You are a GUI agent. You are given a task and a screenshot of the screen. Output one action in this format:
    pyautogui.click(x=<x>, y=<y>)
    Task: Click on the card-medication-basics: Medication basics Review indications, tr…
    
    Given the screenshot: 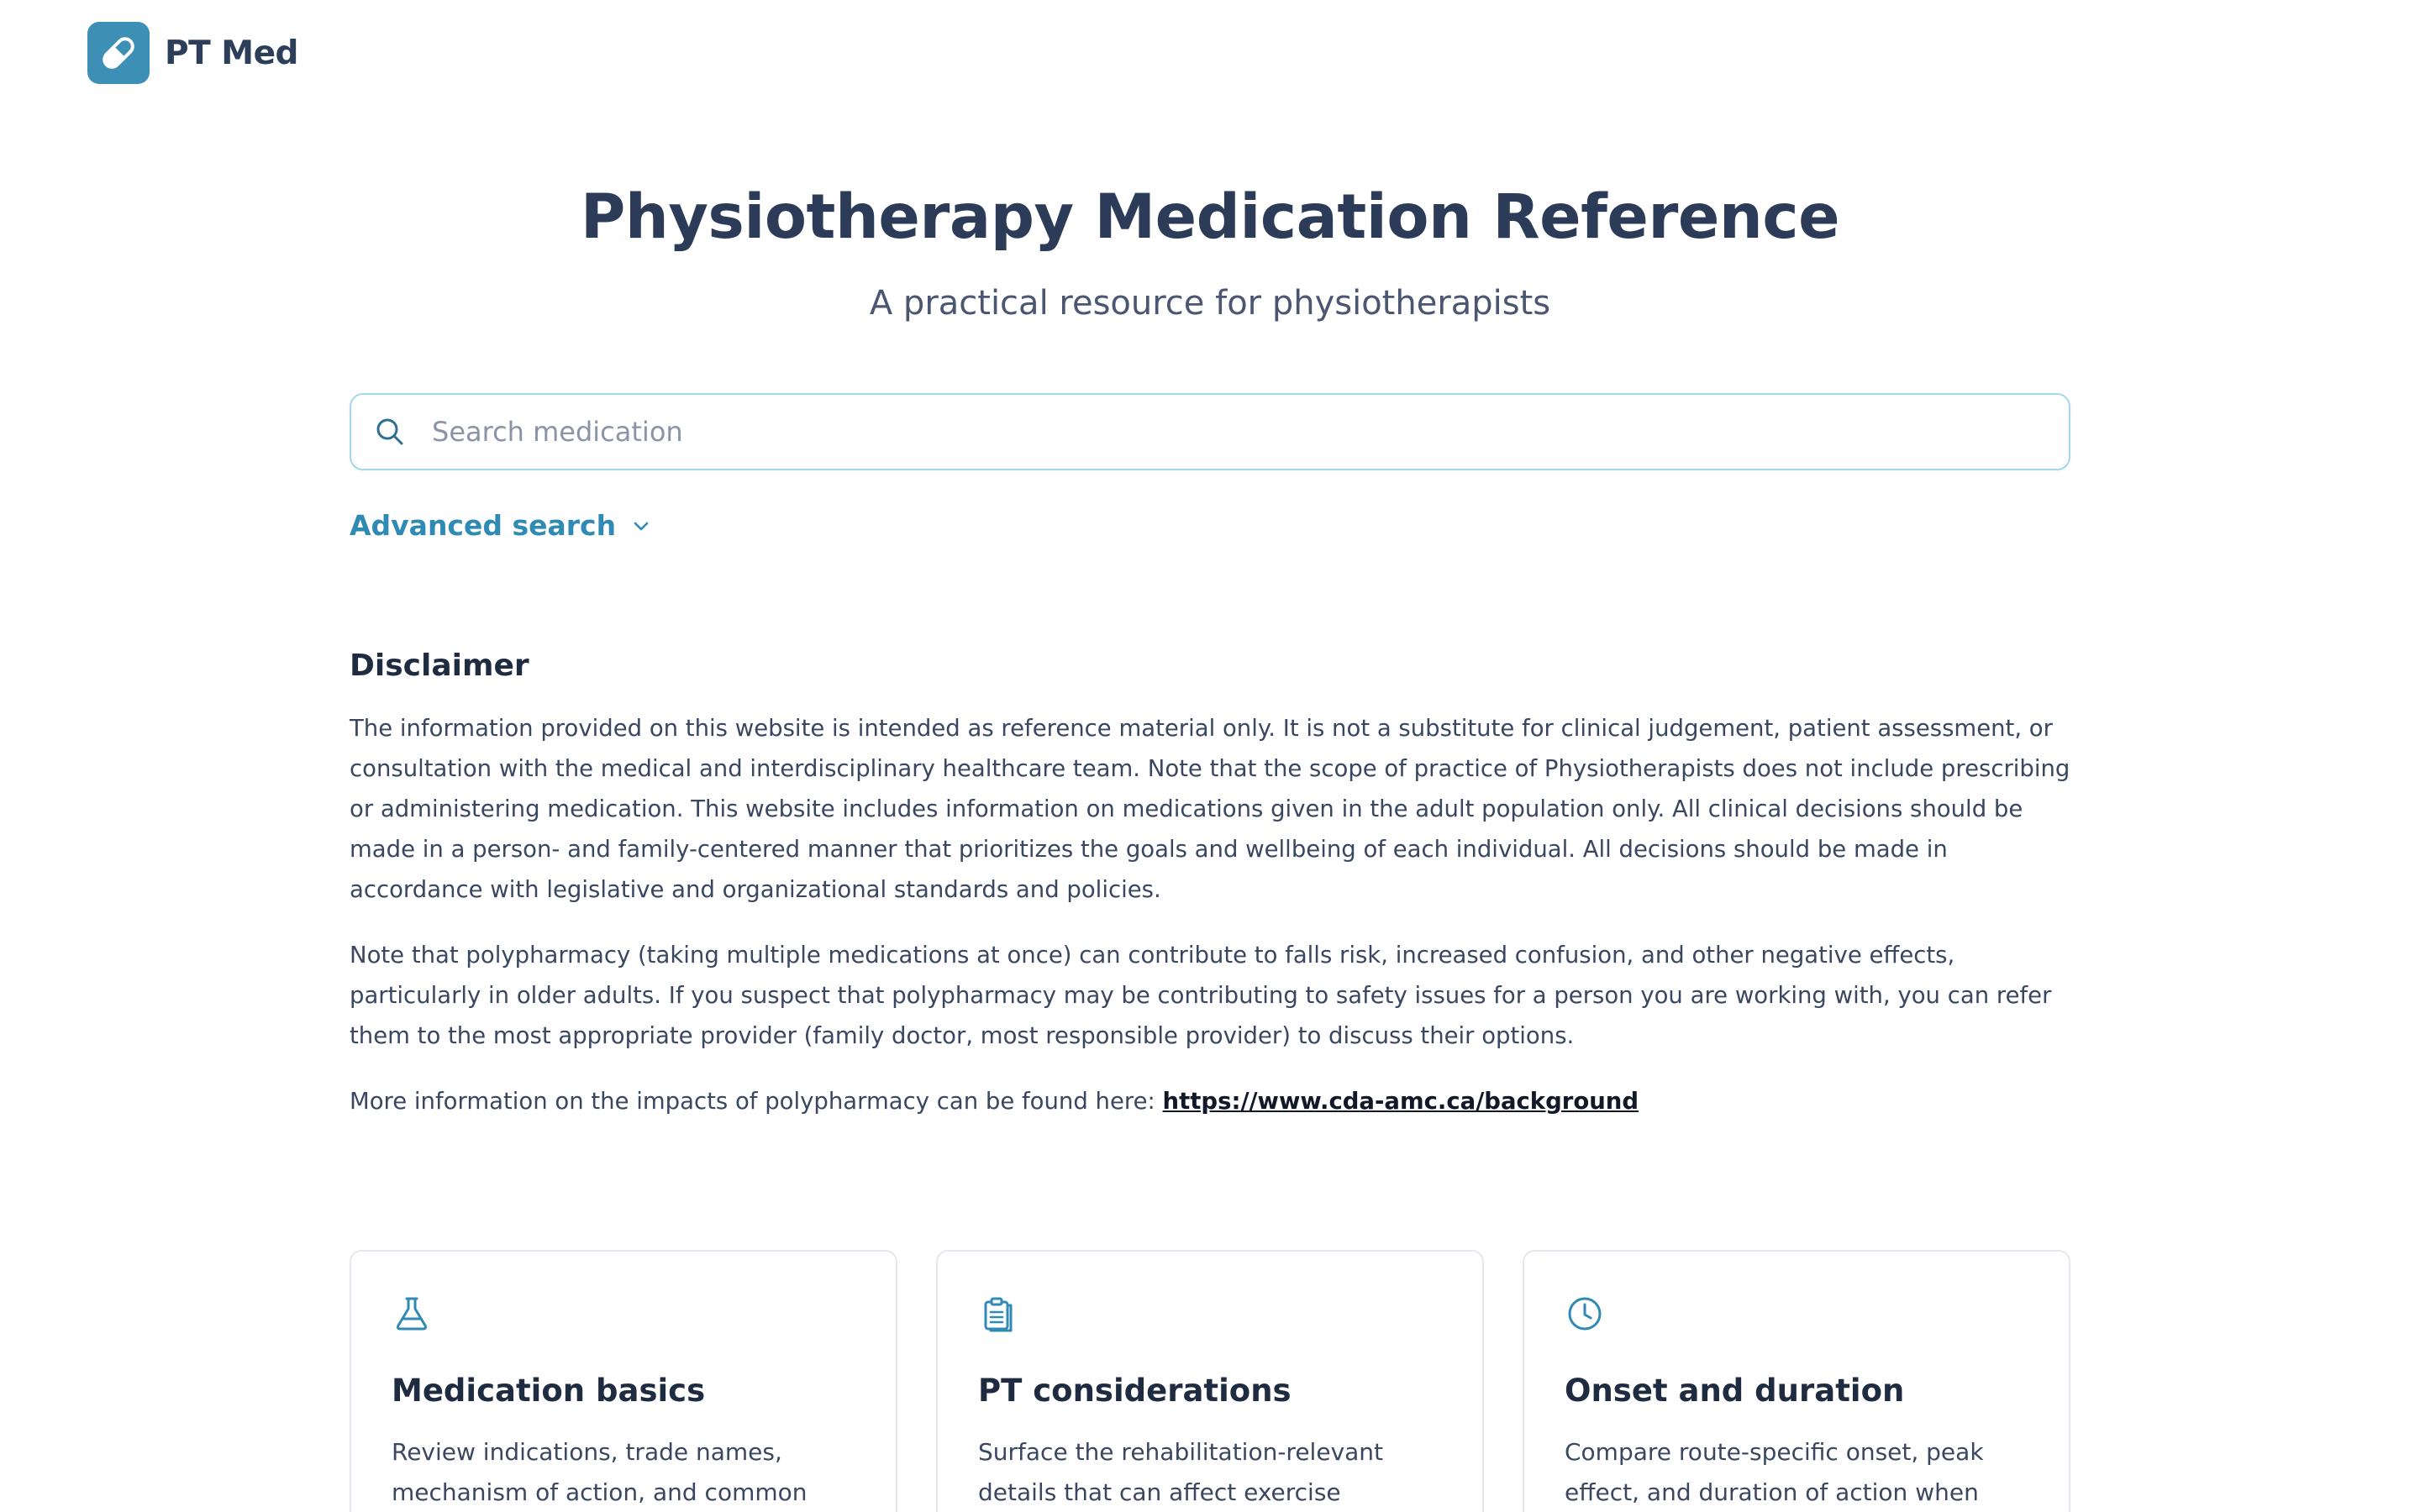 What is the action you would take?
    pyautogui.click(x=623, y=1381)
    